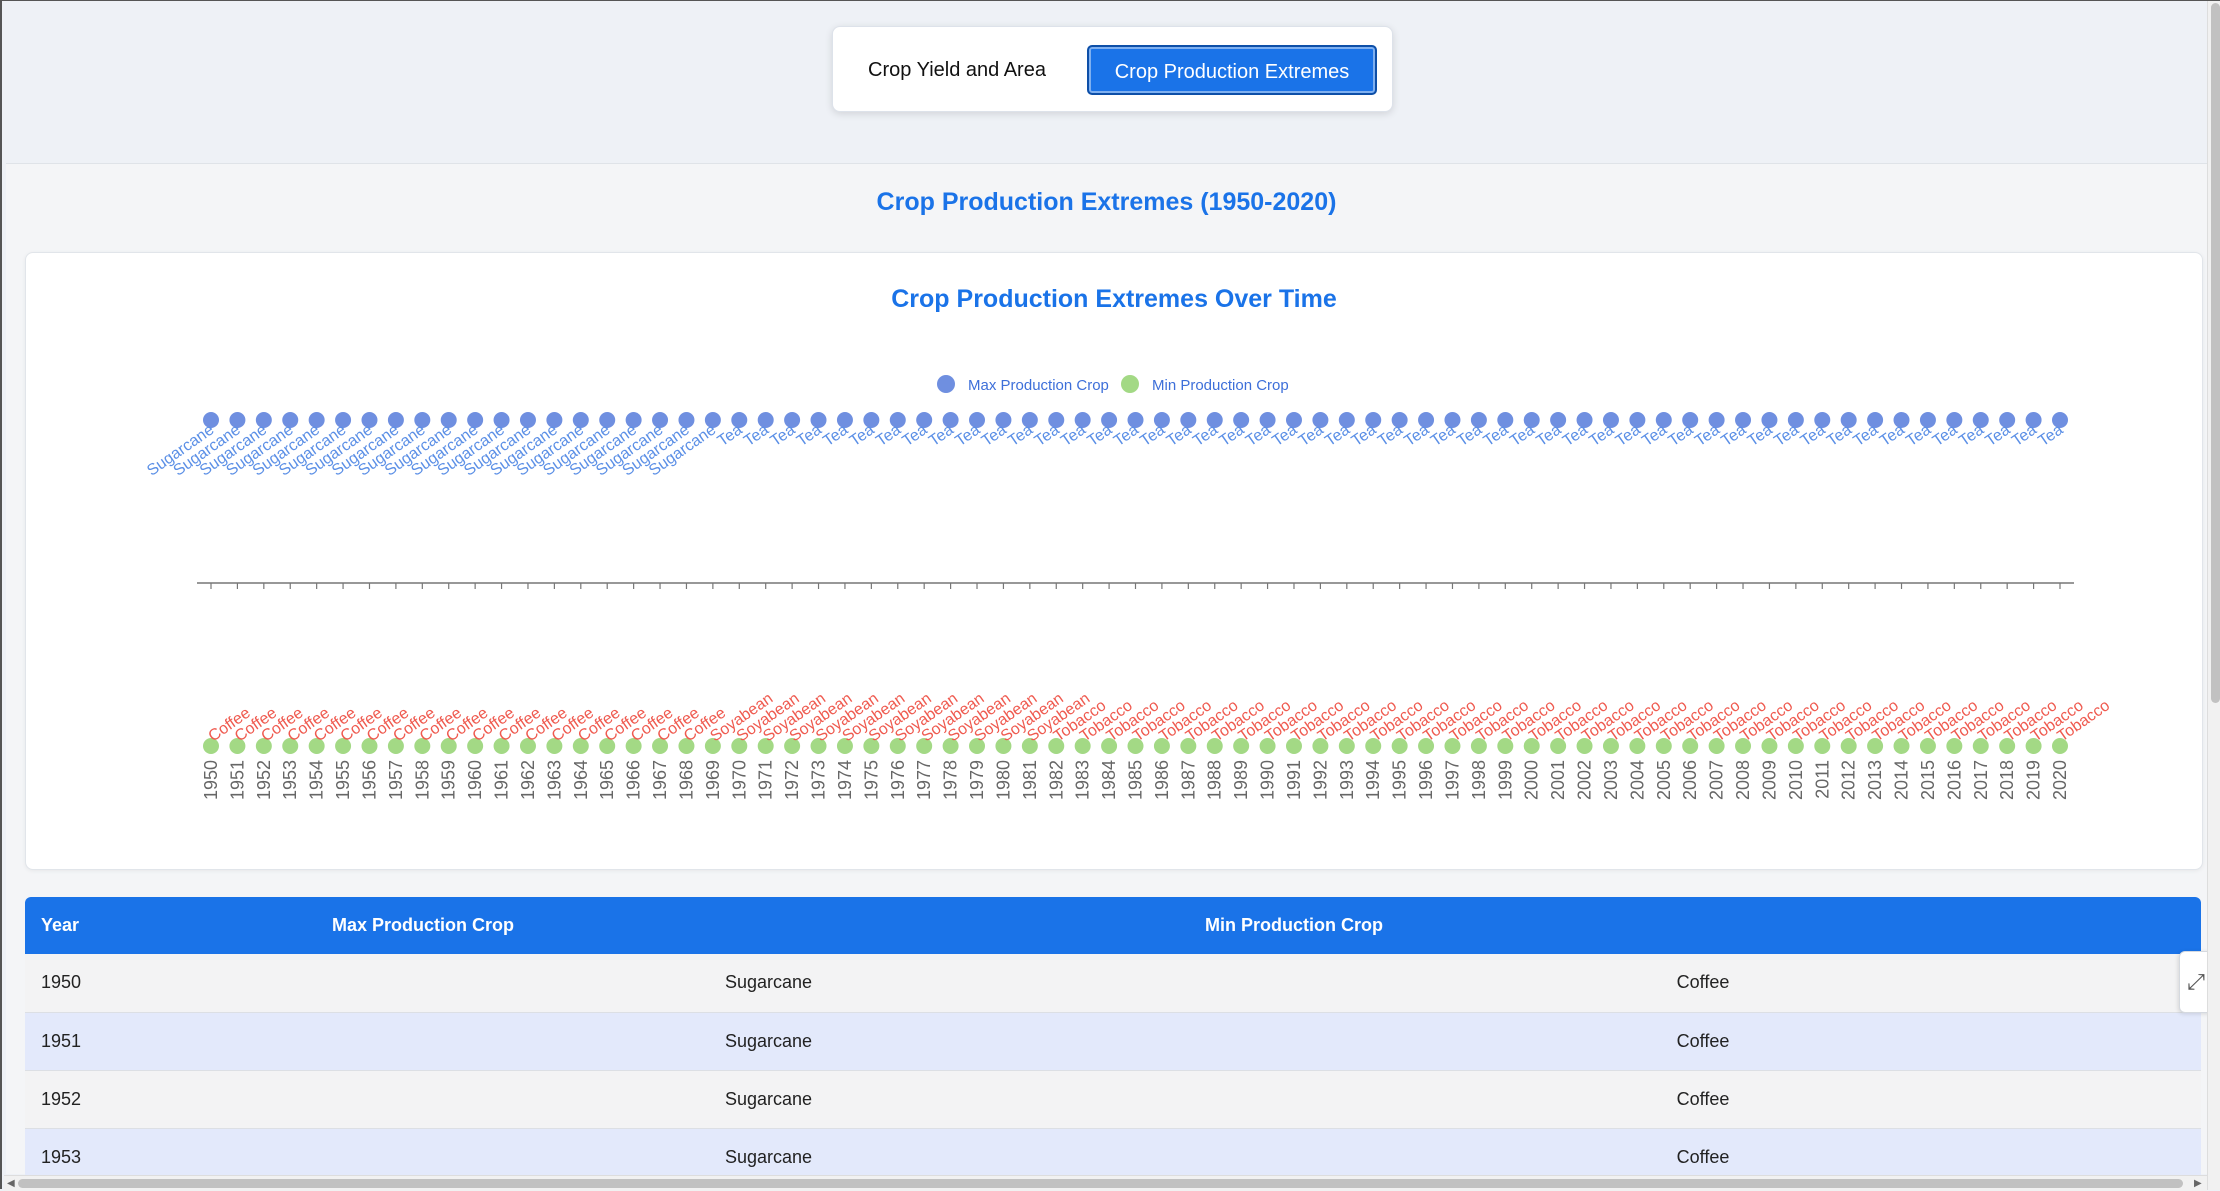 This screenshot has height=1191, width=2220. What do you see at coordinates (1232, 70) in the screenshot?
I see `tab-crop-production-extremes: Crop Production Extremes` at bounding box center [1232, 70].